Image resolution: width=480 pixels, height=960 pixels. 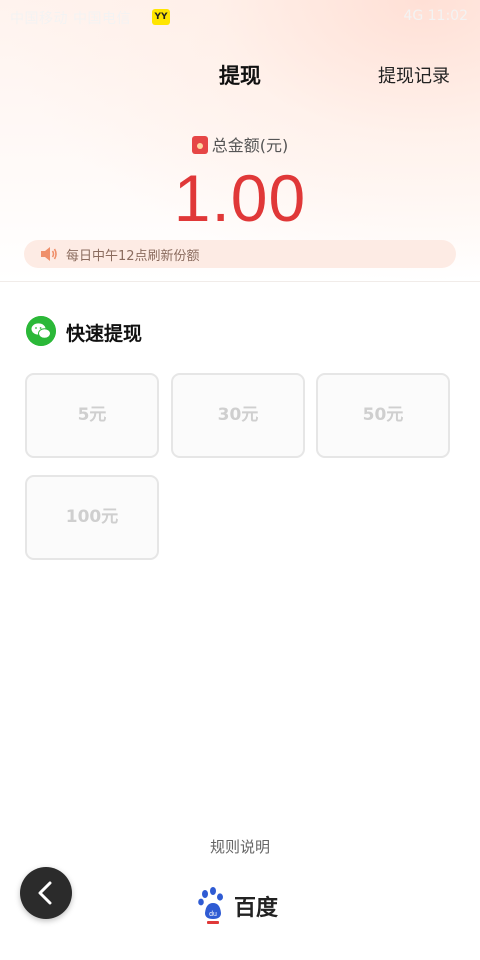 I want to click on total-amount-label: 总金额(元), so click(x=240, y=144).